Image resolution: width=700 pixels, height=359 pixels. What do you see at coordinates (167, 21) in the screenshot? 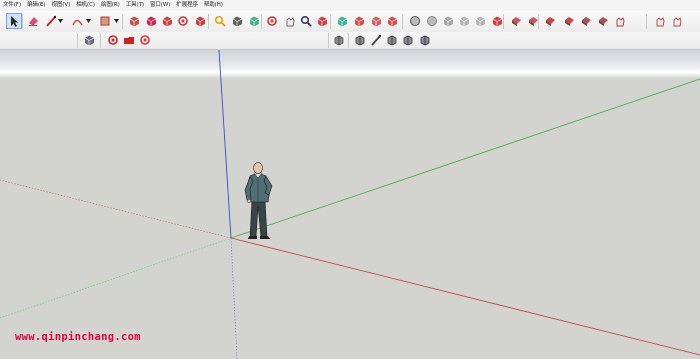
I see `move-tool-icon` at bounding box center [167, 21].